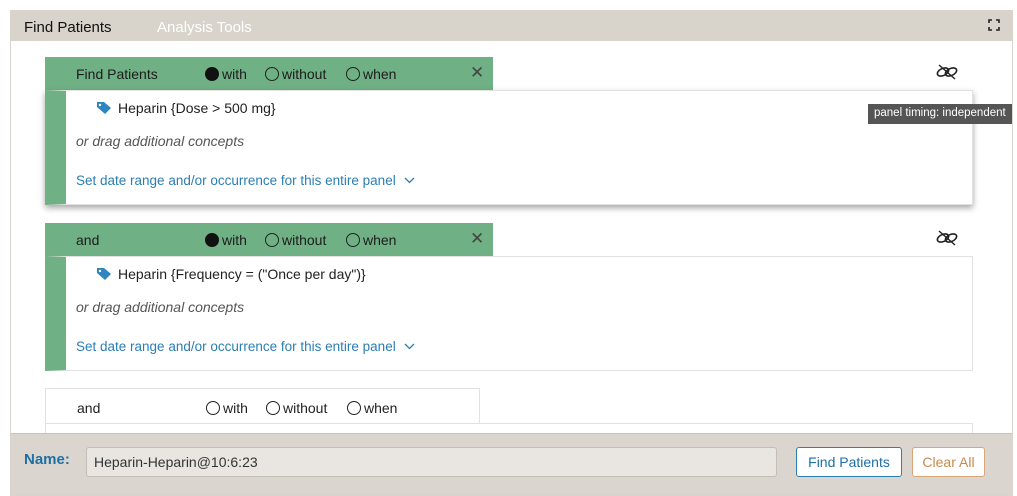  I want to click on tab-find-patients: Find Patients, so click(68, 27).